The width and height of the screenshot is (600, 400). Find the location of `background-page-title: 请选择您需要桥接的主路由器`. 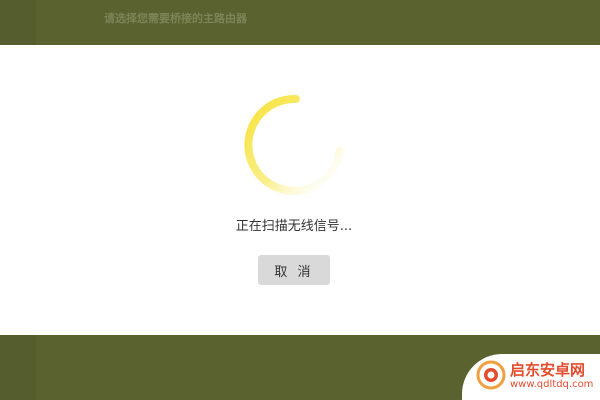

background-page-title: 请选择您需要桥接的主路由器 is located at coordinates (175, 18).